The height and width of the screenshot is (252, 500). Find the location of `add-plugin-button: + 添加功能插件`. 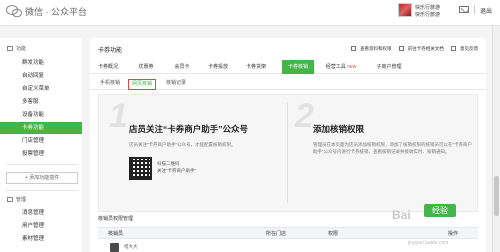

add-plugin-button: + 添加功能插件 is located at coordinates (42, 178).